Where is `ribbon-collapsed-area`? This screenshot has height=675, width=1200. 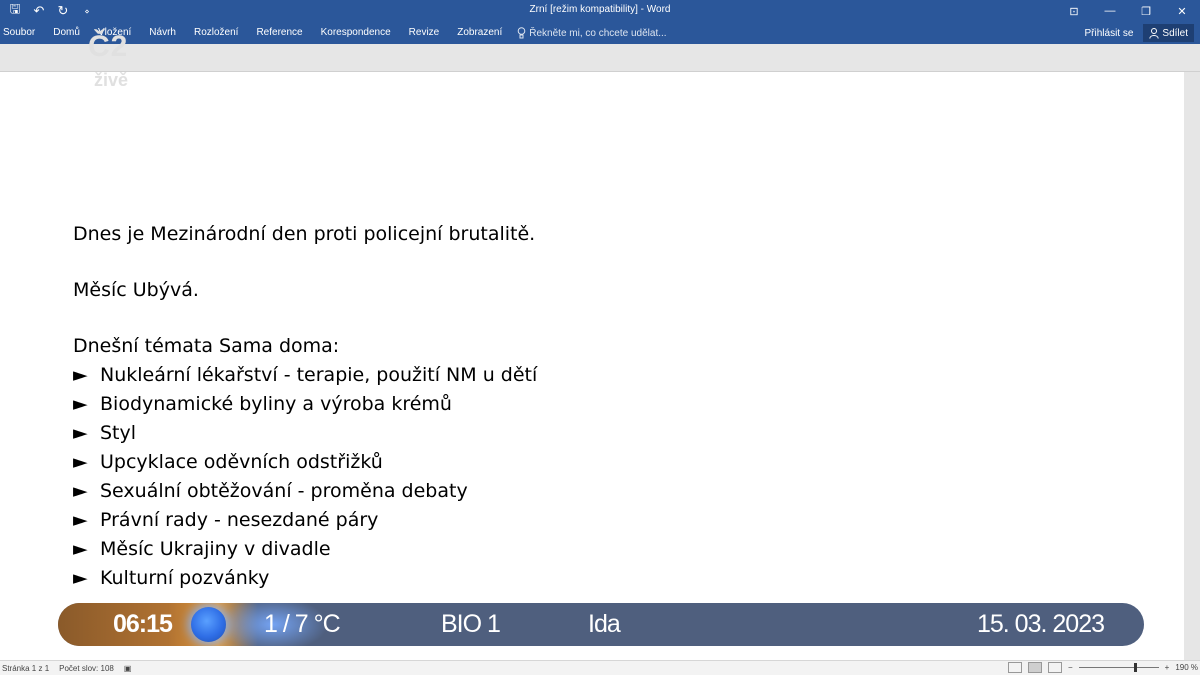
ribbon-collapsed-area is located at coordinates (600, 58).